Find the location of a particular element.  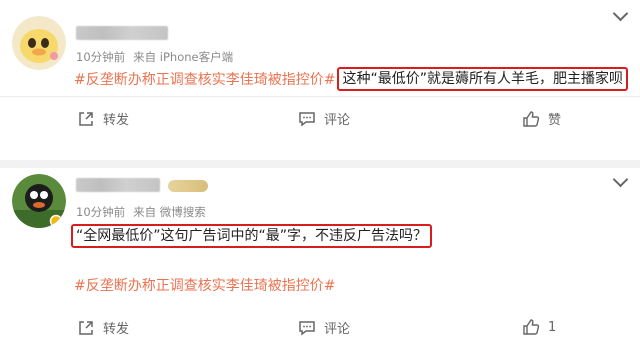

post-text: #反垄断办称正调查核实李佳琦被指控价# 这种“最低价”就是薅所有人羊毛，肥主播家呗 is located at coordinates (351, 79).